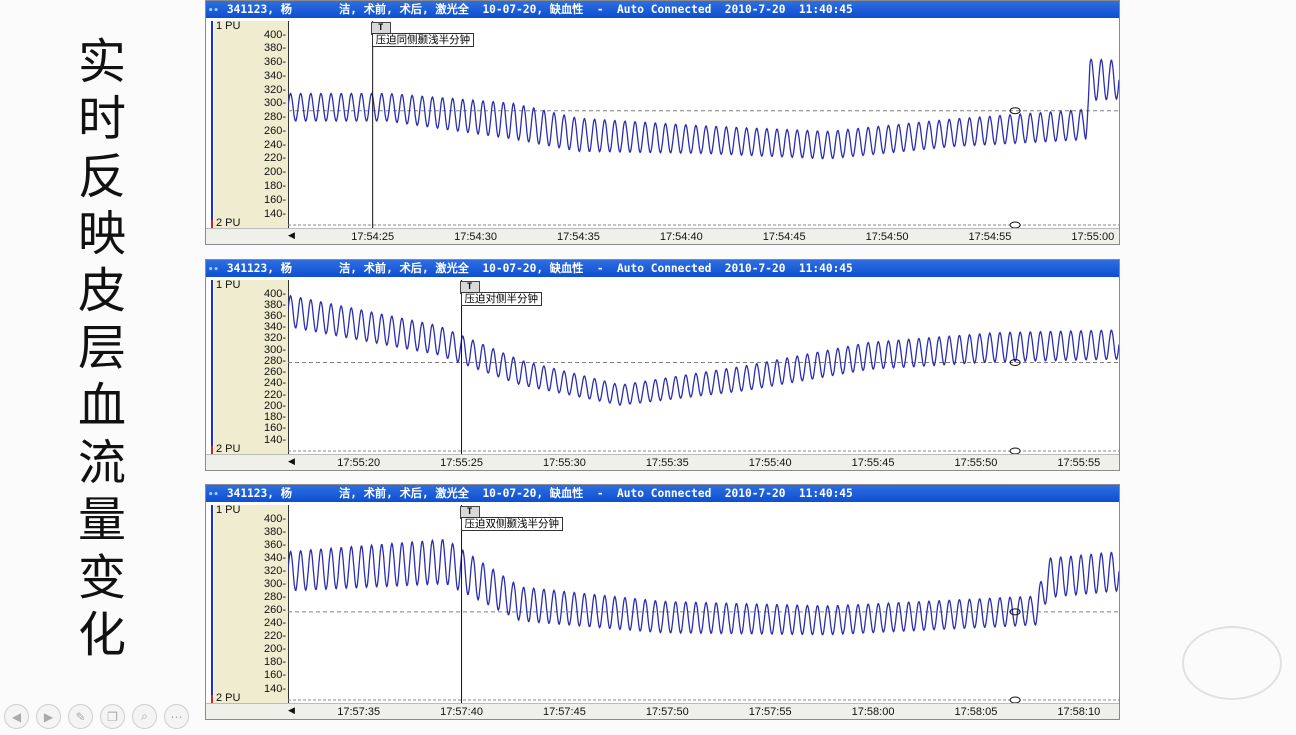  I want to click on slide-title: 实时反映皮层血流量变化, so click(102, 349).